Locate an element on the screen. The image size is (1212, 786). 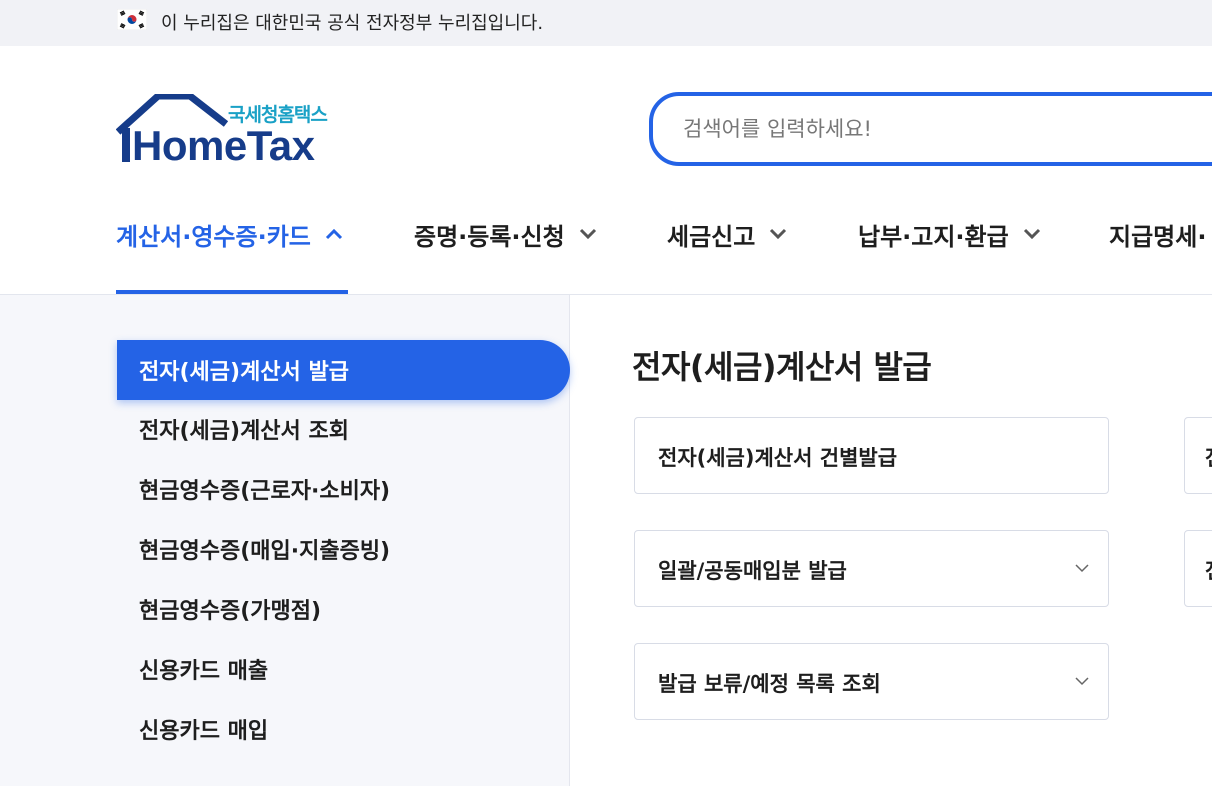
menu-card-right-2: 전 is located at coordinates (1198, 568).